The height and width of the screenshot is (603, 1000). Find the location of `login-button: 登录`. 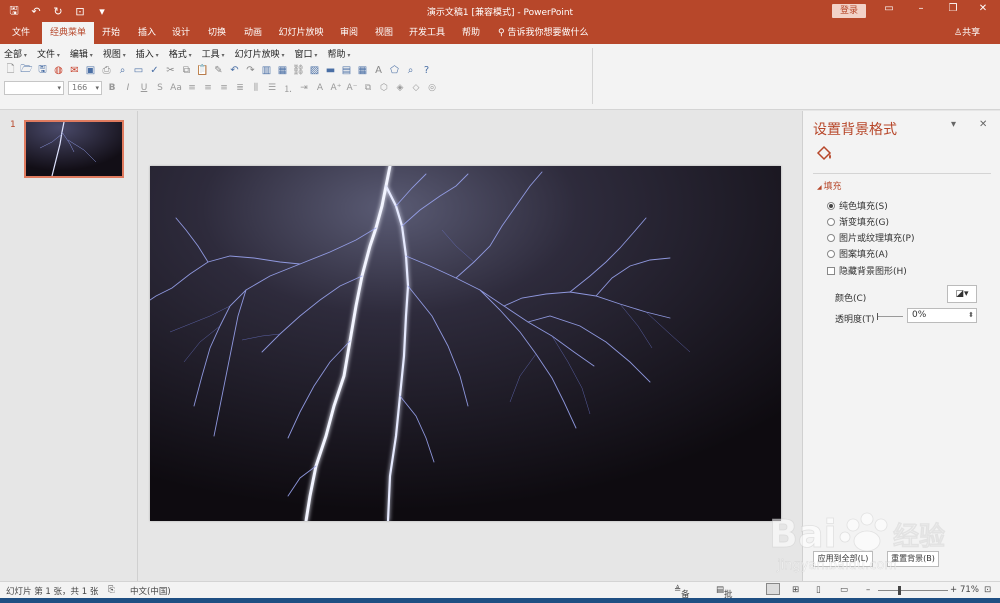

login-button: 登录 is located at coordinates (849, 11).